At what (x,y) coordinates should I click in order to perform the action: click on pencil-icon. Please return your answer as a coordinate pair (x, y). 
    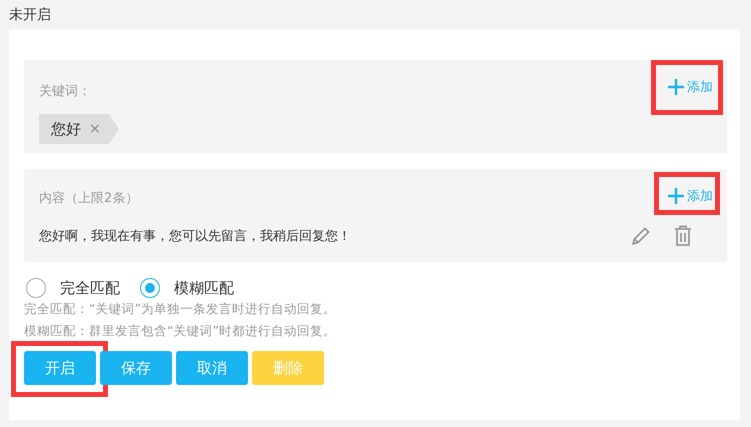
    Looking at the image, I should click on (641, 236).